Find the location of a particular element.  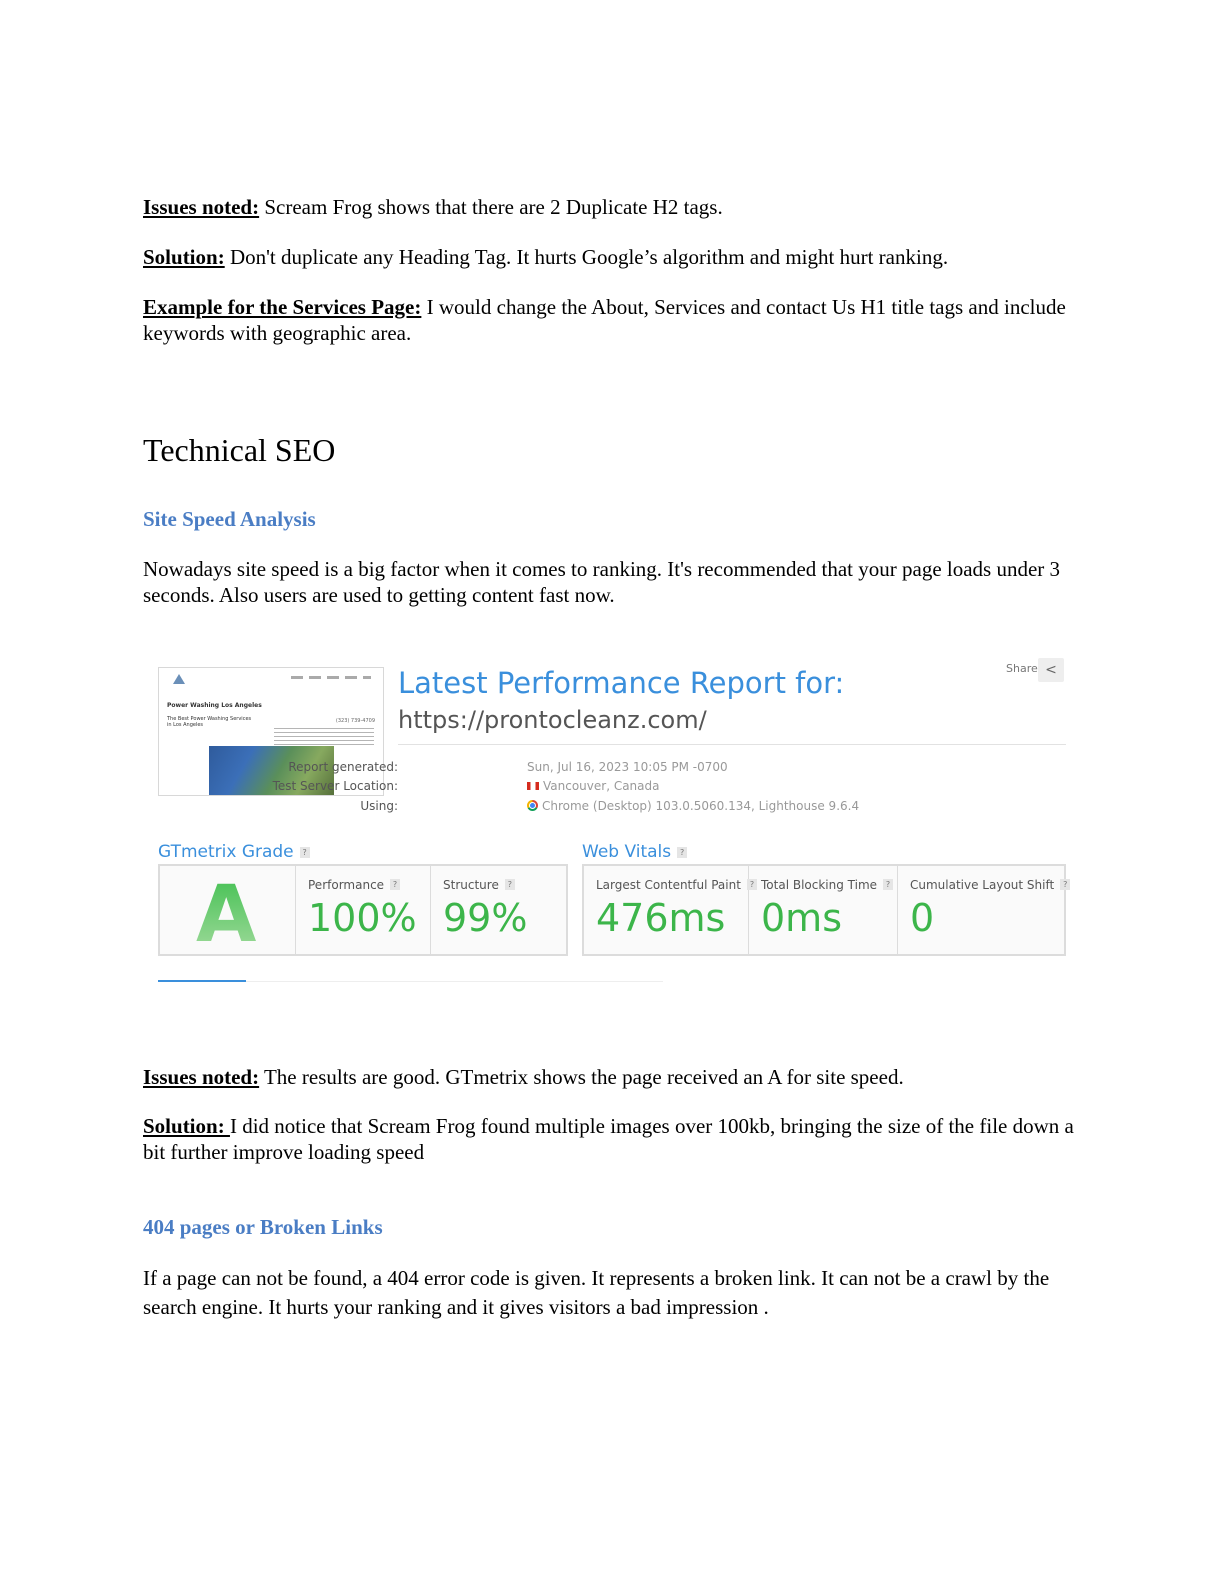

solution-label: Solution: is located at coordinates (184, 257).